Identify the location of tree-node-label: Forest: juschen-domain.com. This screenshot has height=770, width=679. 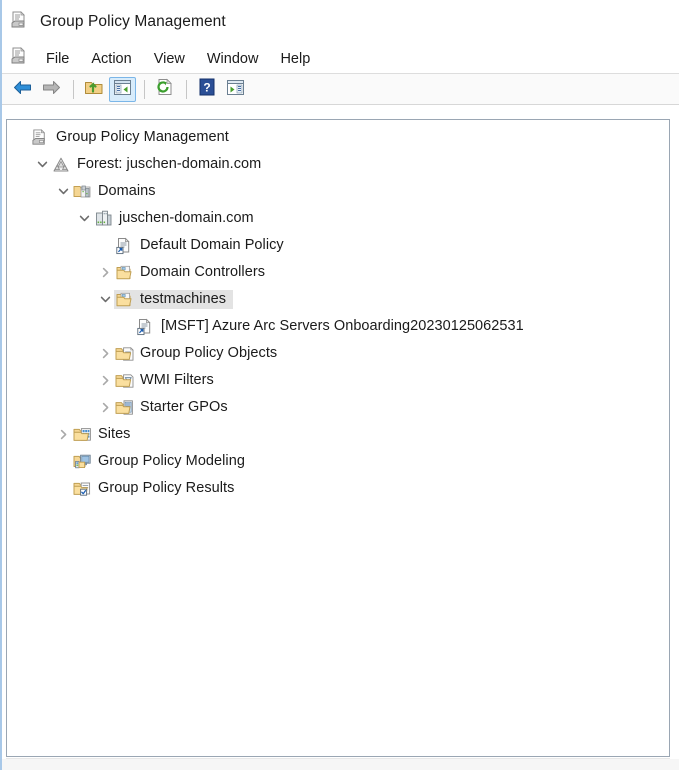
(169, 164).